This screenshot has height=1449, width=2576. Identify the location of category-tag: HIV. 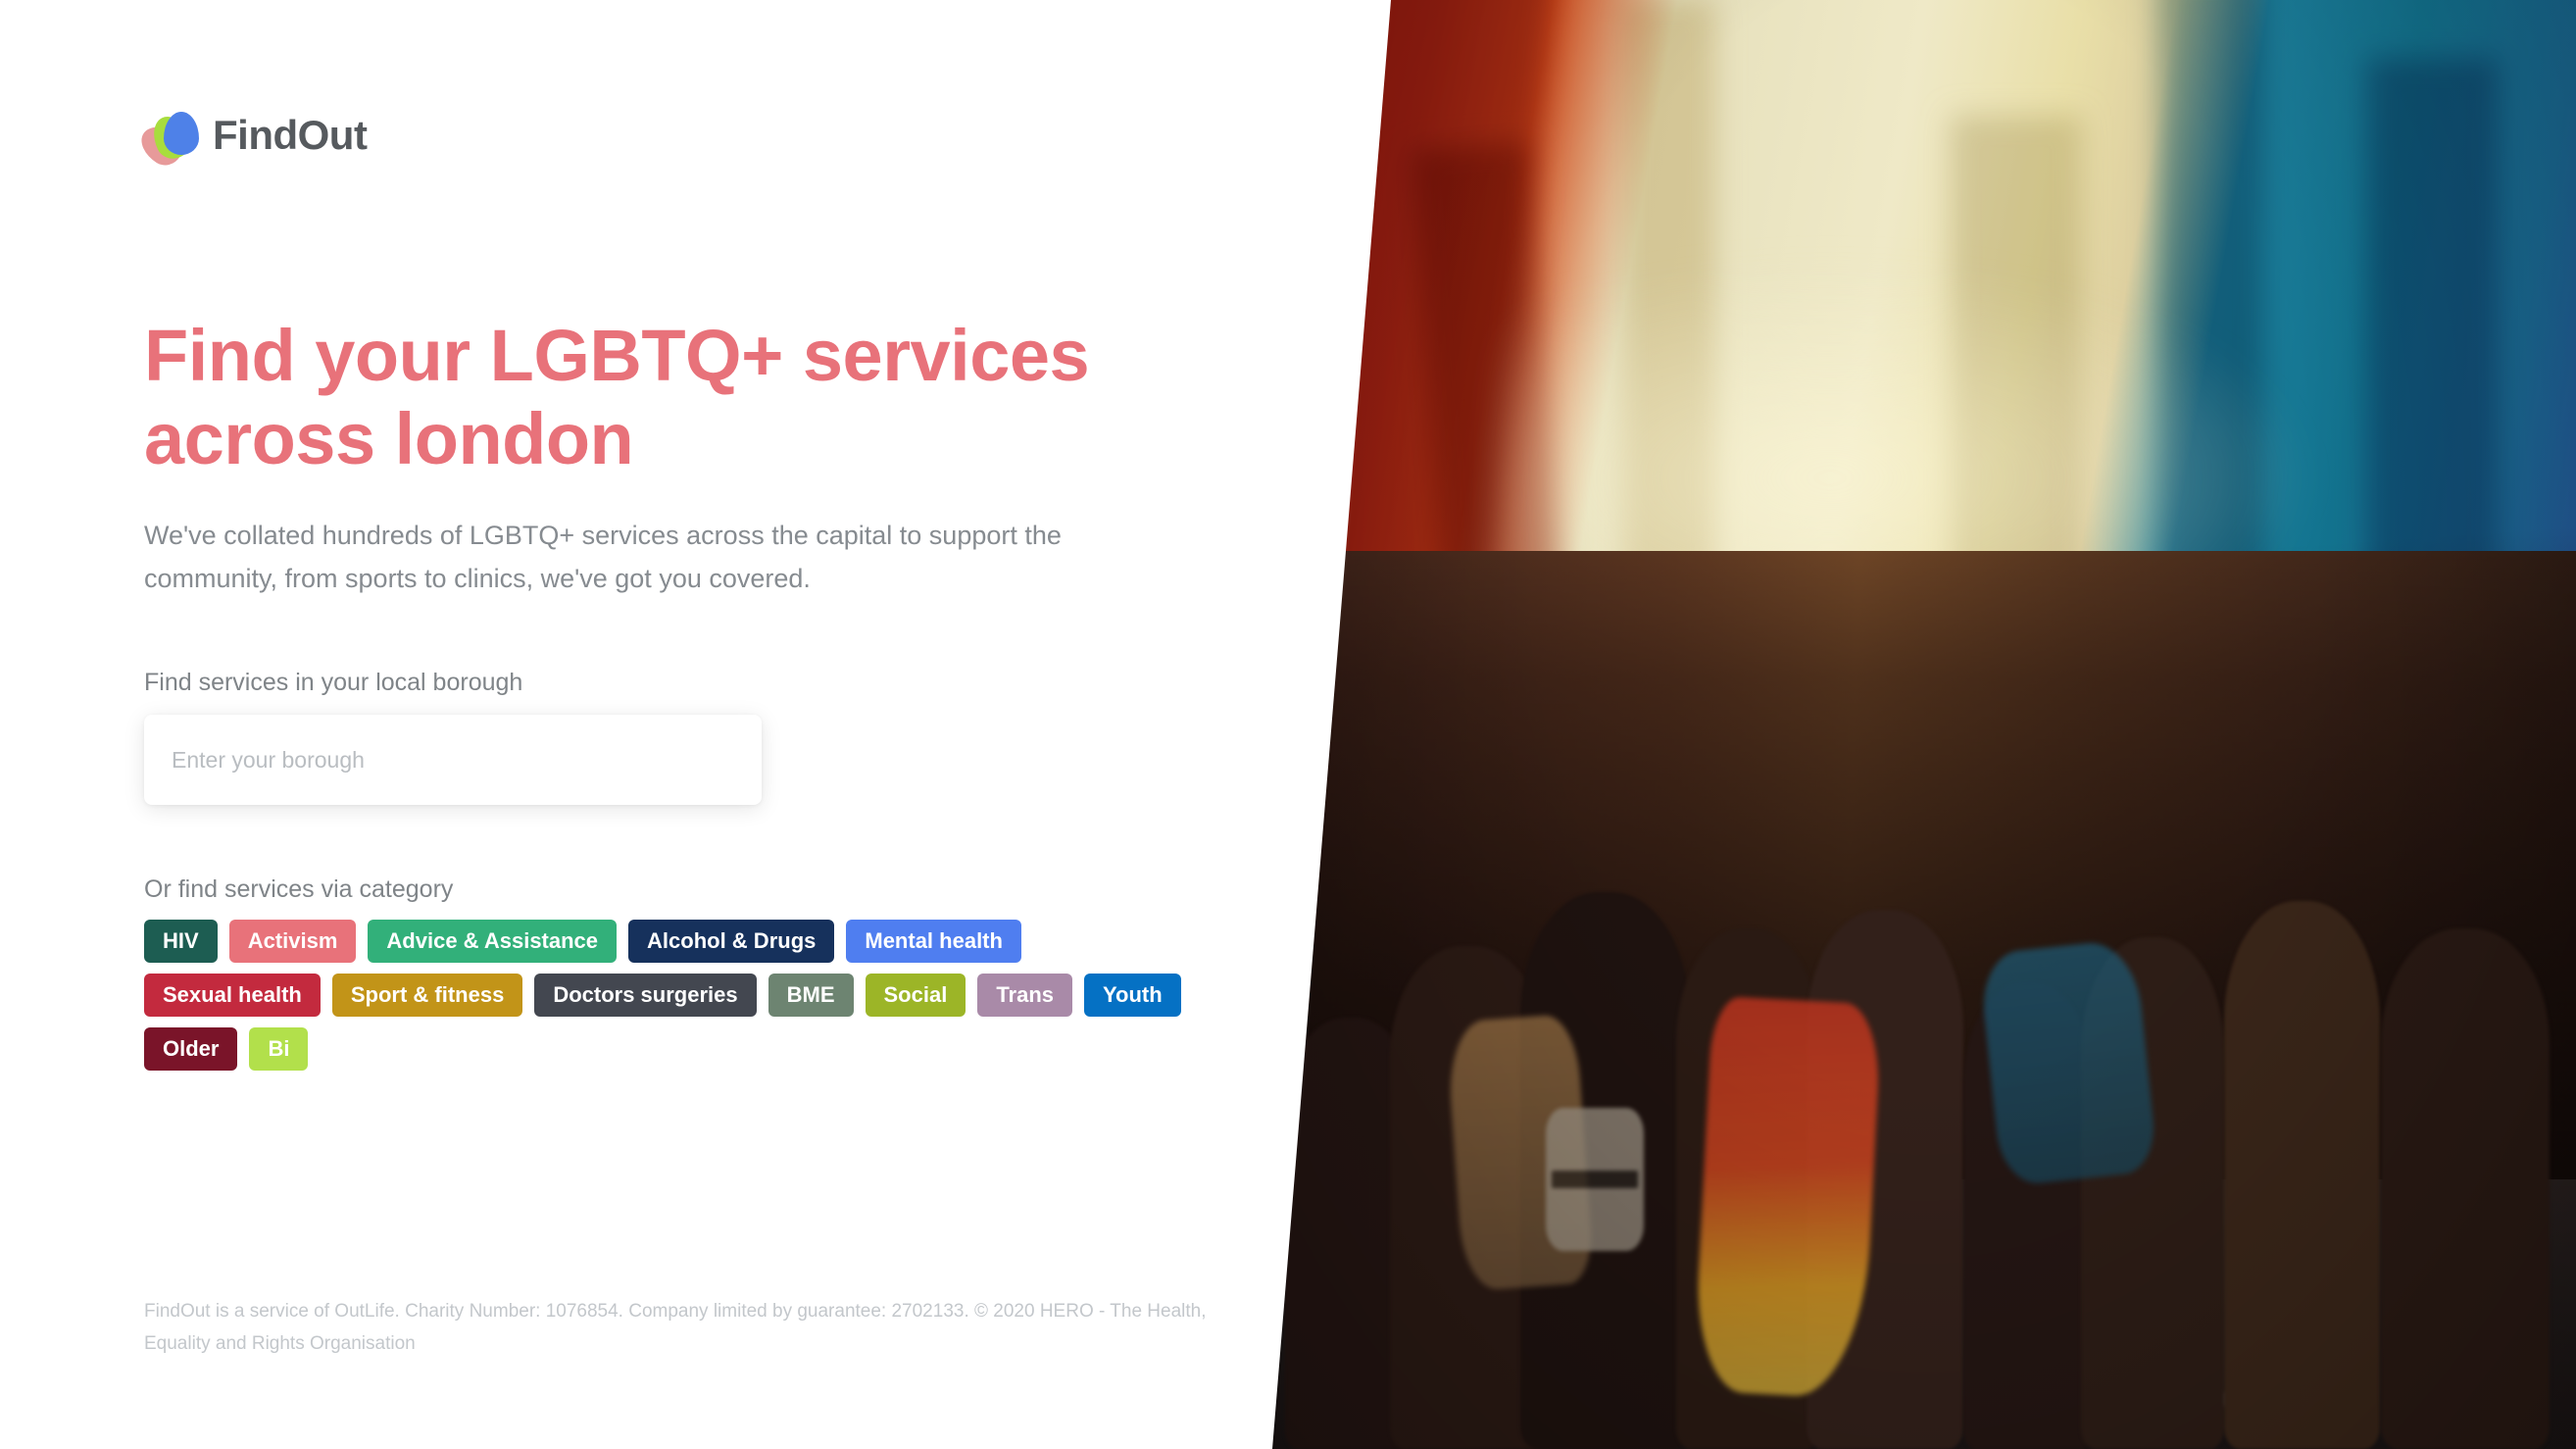
(181, 942).